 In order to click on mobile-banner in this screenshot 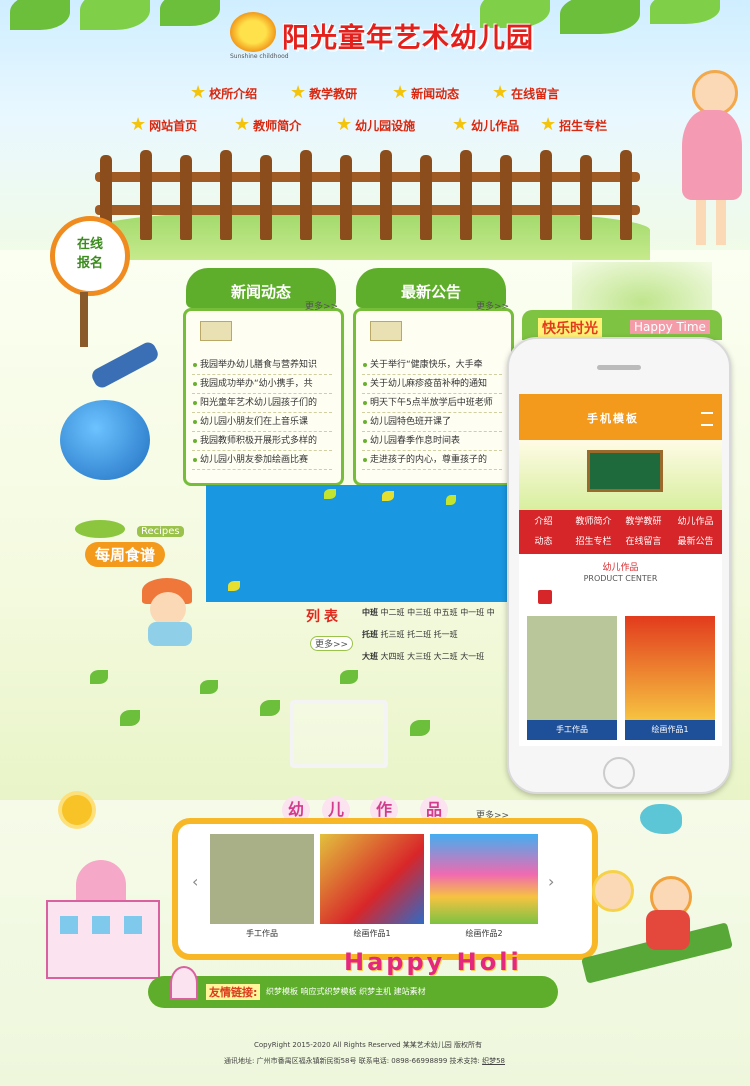, I will do `click(620, 475)`.